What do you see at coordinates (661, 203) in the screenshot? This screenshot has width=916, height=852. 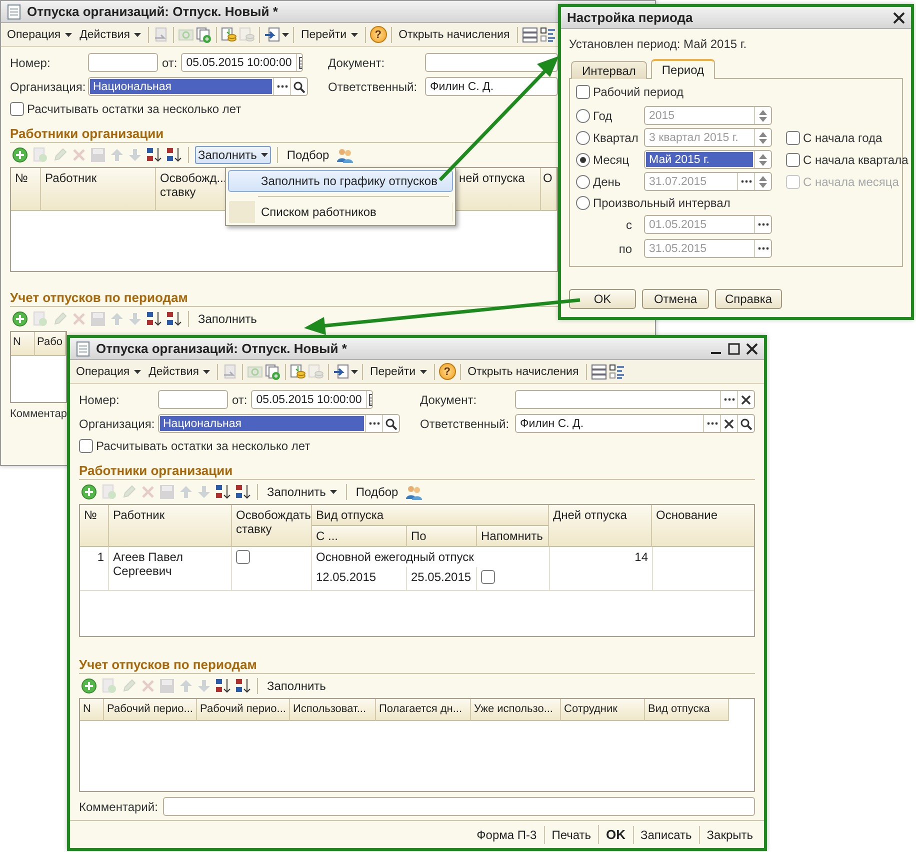 I see `radio-label: Произвольный интервал` at bounding box center [661, 203].